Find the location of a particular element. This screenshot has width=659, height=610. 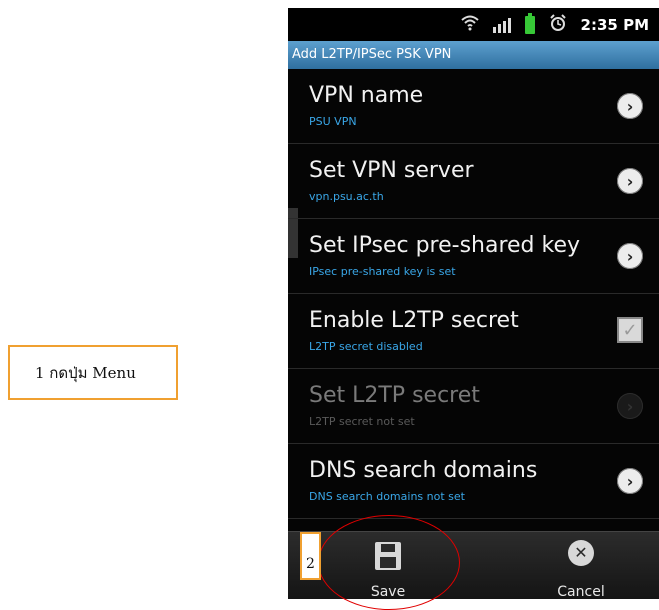

setting-vpn-server: Set VPN server vpn.psu.ac.th › is located at coordinates (473, 181).